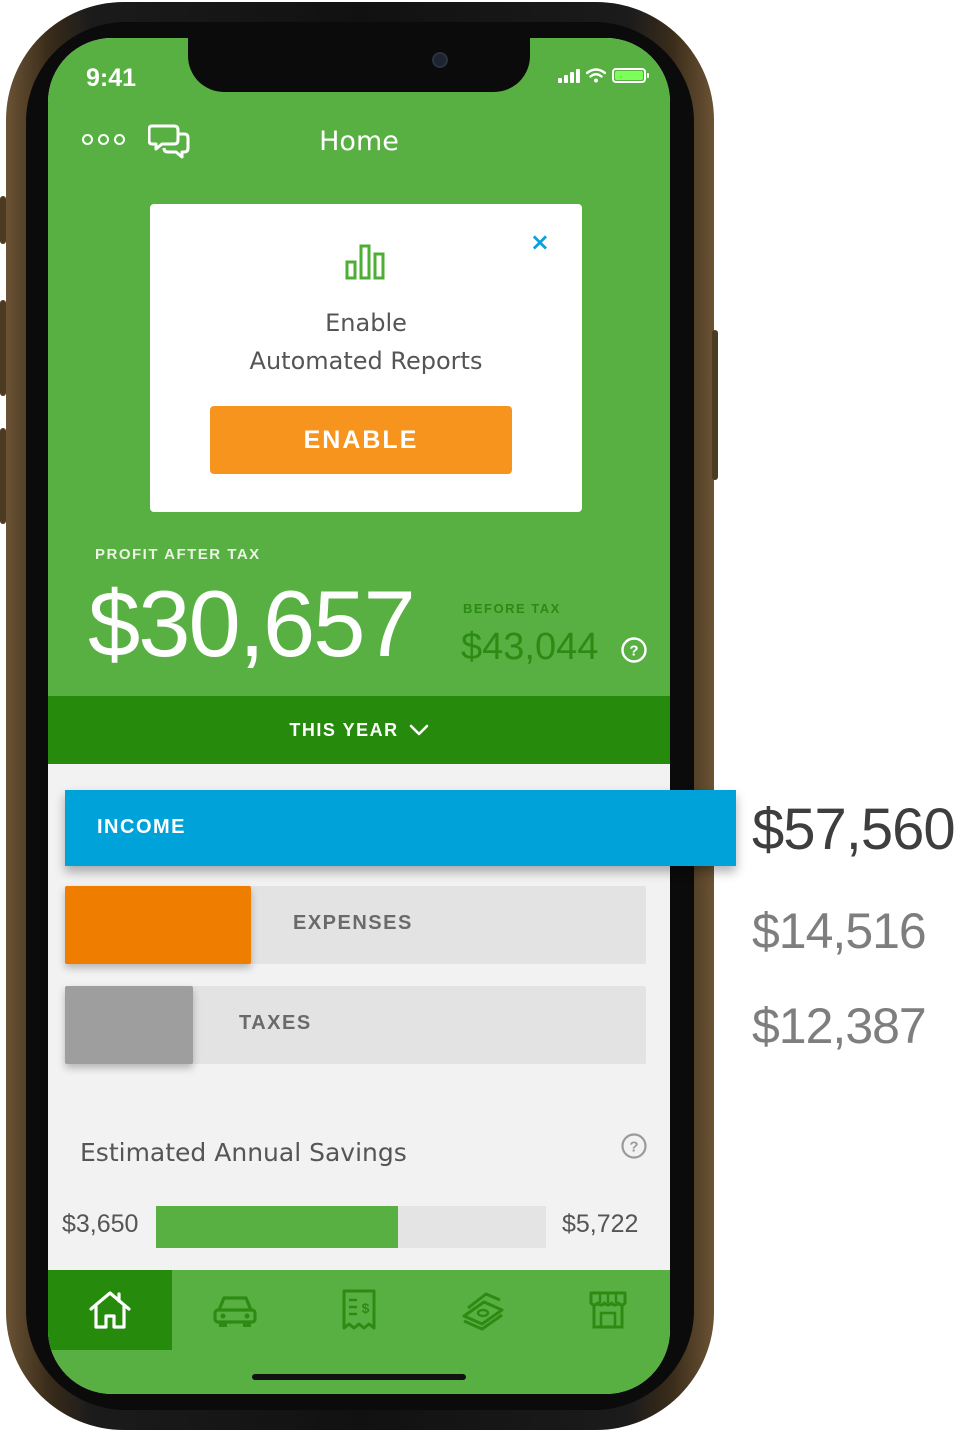 Image resolution: width=960 pixels, height=1435 pixels. What do you see at coordinates (100, 1224) in the screenshot?
I see `savings-min: $3,650` at bounding box center [100, 1224].